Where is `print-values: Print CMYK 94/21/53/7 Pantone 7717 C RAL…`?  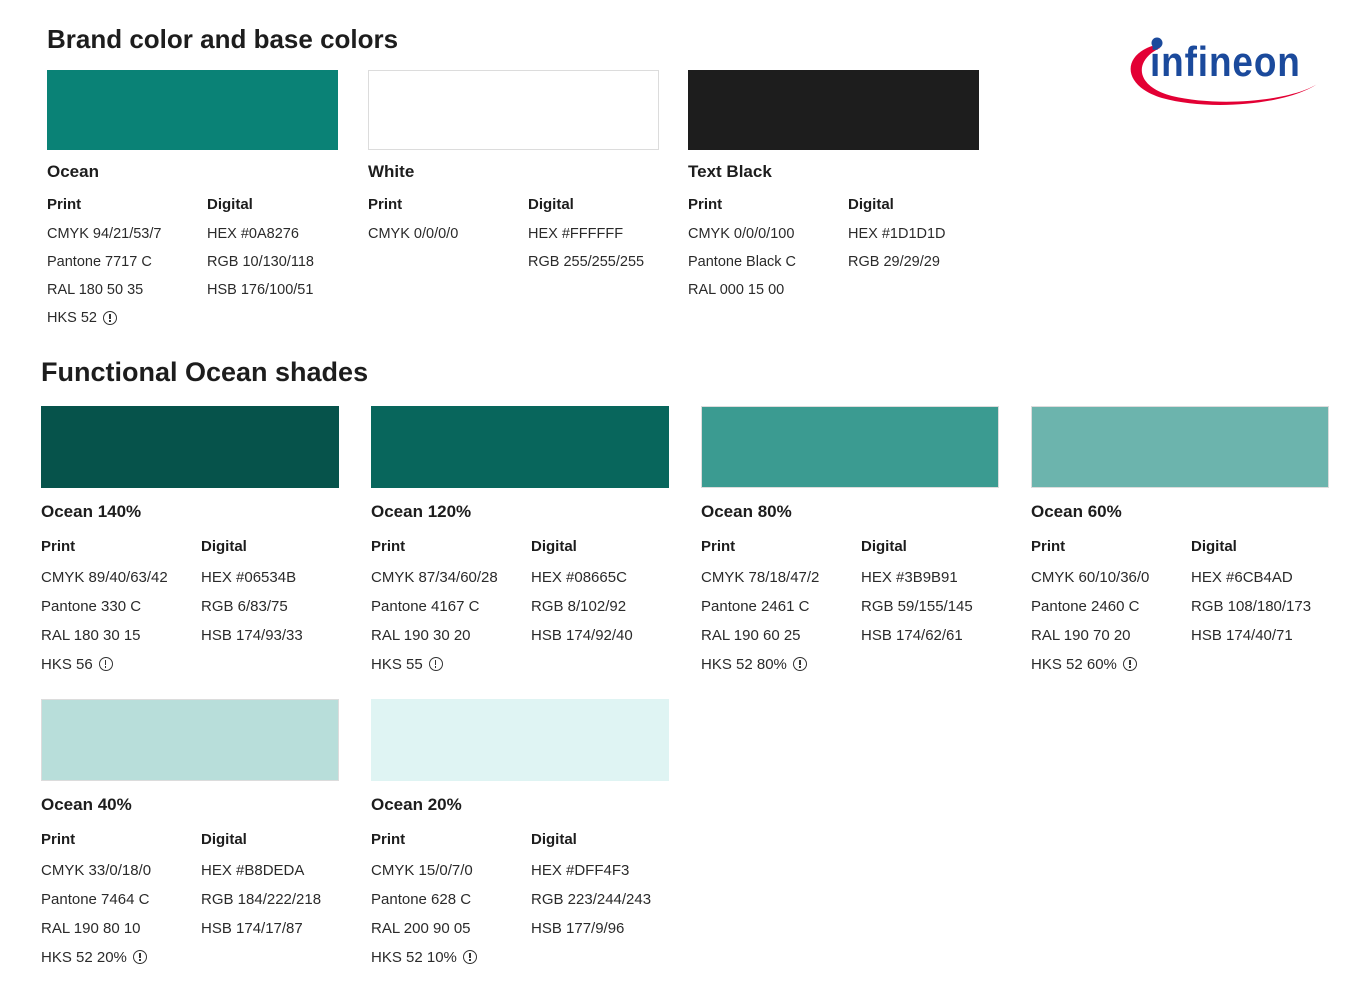 print-values: Print CMYK 94/21/53/7 Pantone 7717 C RAL… is located at coordinates (104, 266).